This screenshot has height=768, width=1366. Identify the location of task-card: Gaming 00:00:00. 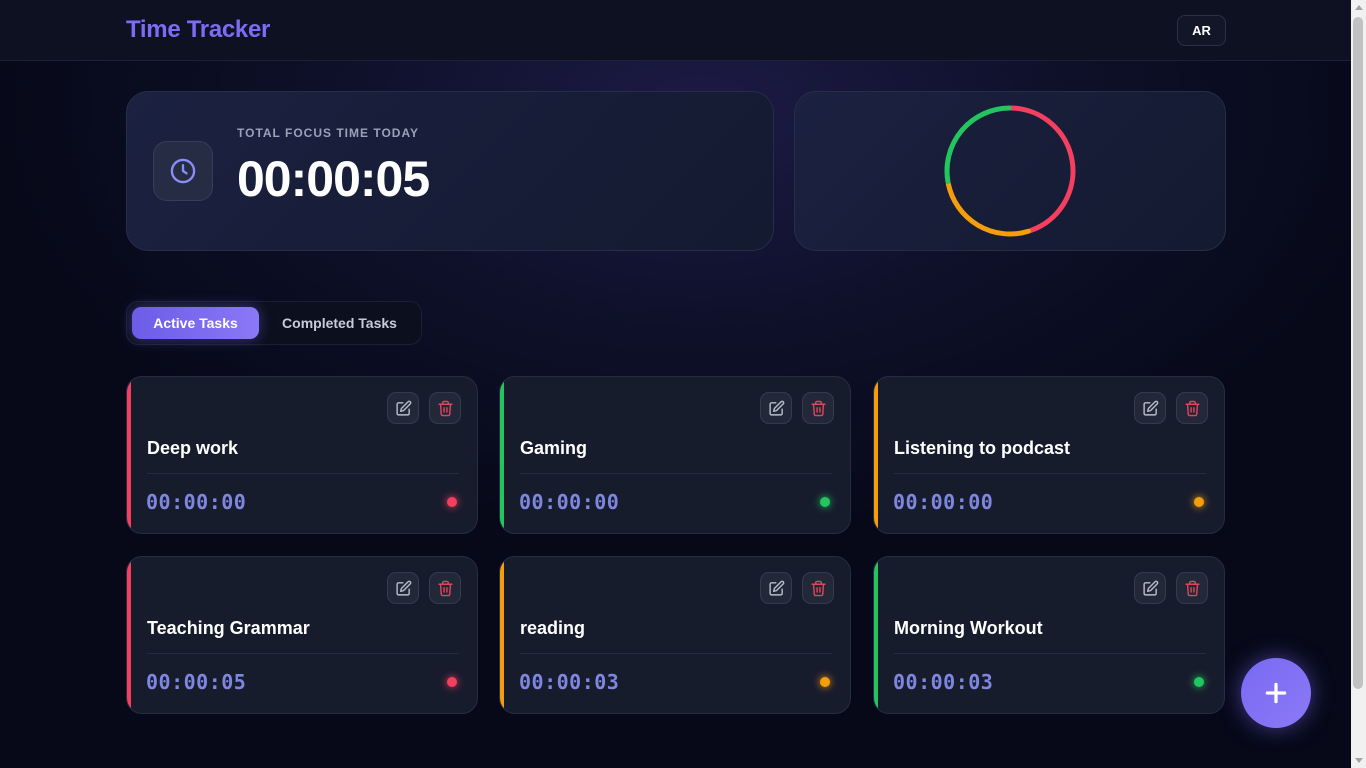
(675, 455).